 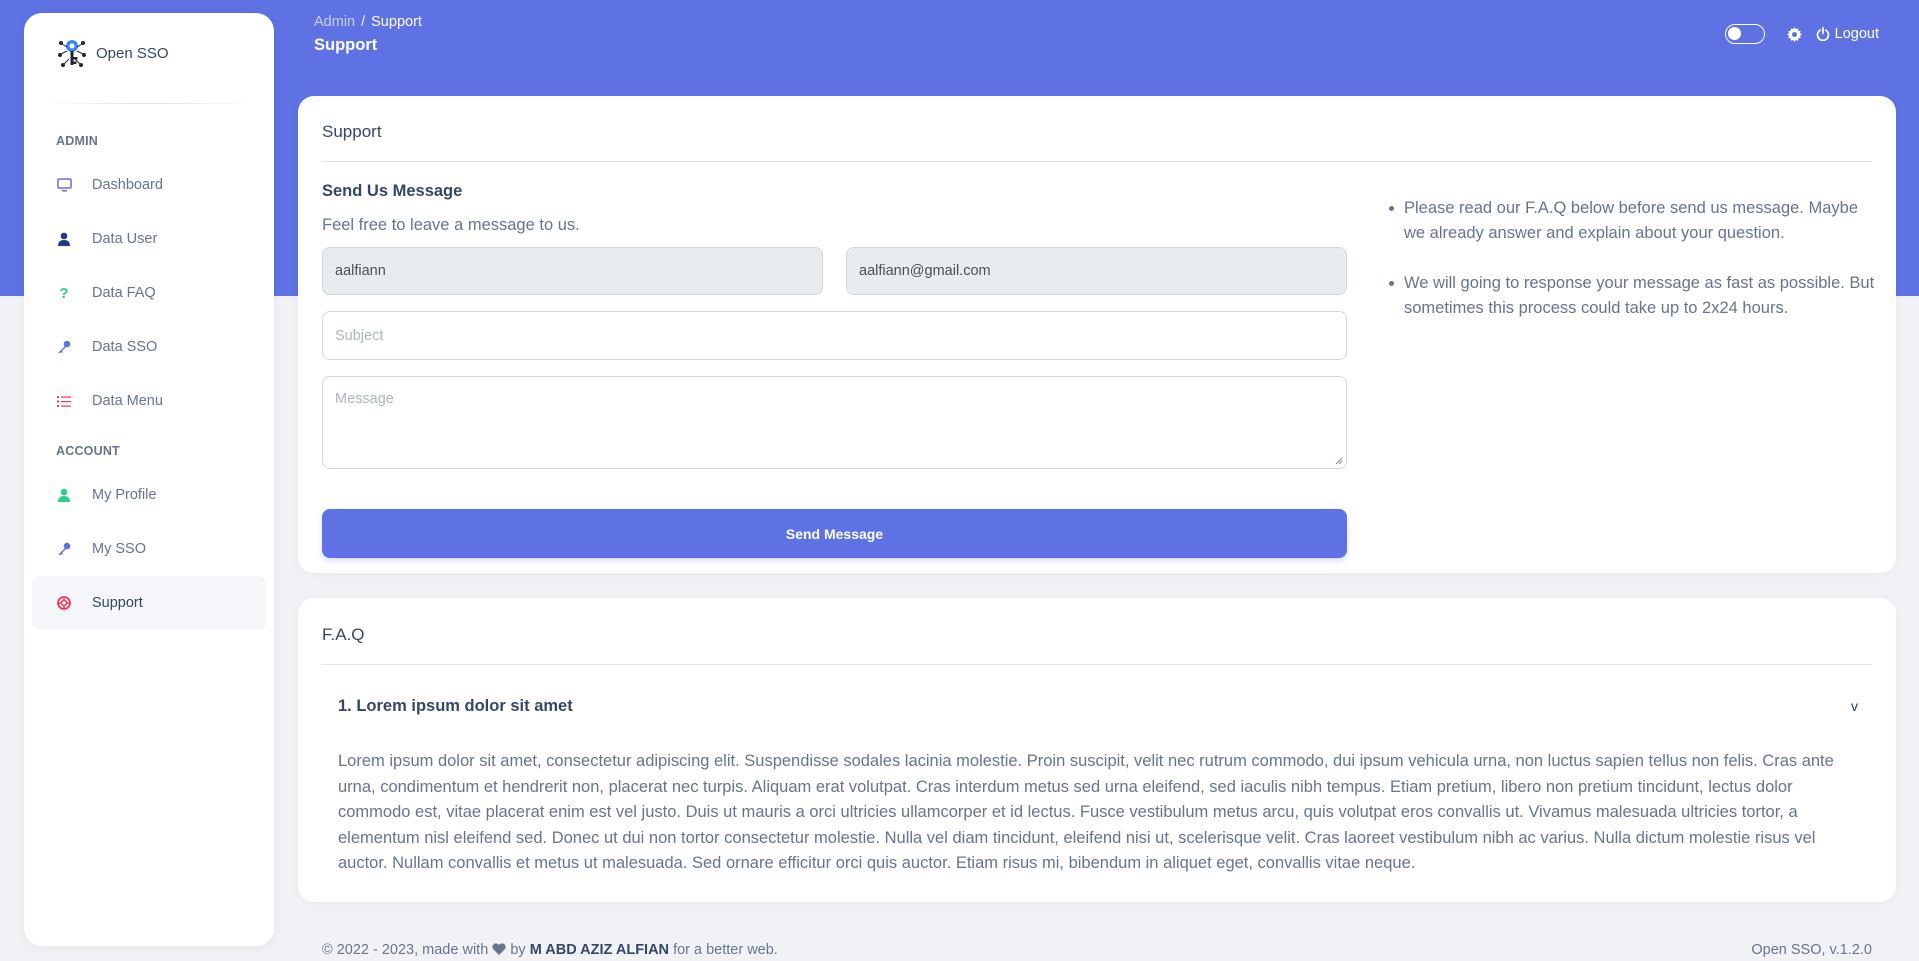 I want to click on form-subtitle: Feel free to leave a message to us., so click(x=451, y=225).